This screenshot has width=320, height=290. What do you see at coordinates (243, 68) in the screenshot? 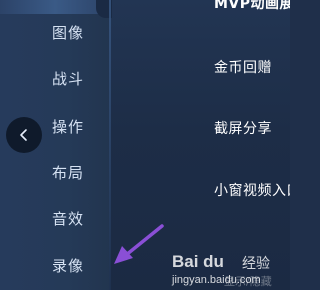
I see `setting-coin-rebate: 金币回赠` at bounding box center [243, 68].